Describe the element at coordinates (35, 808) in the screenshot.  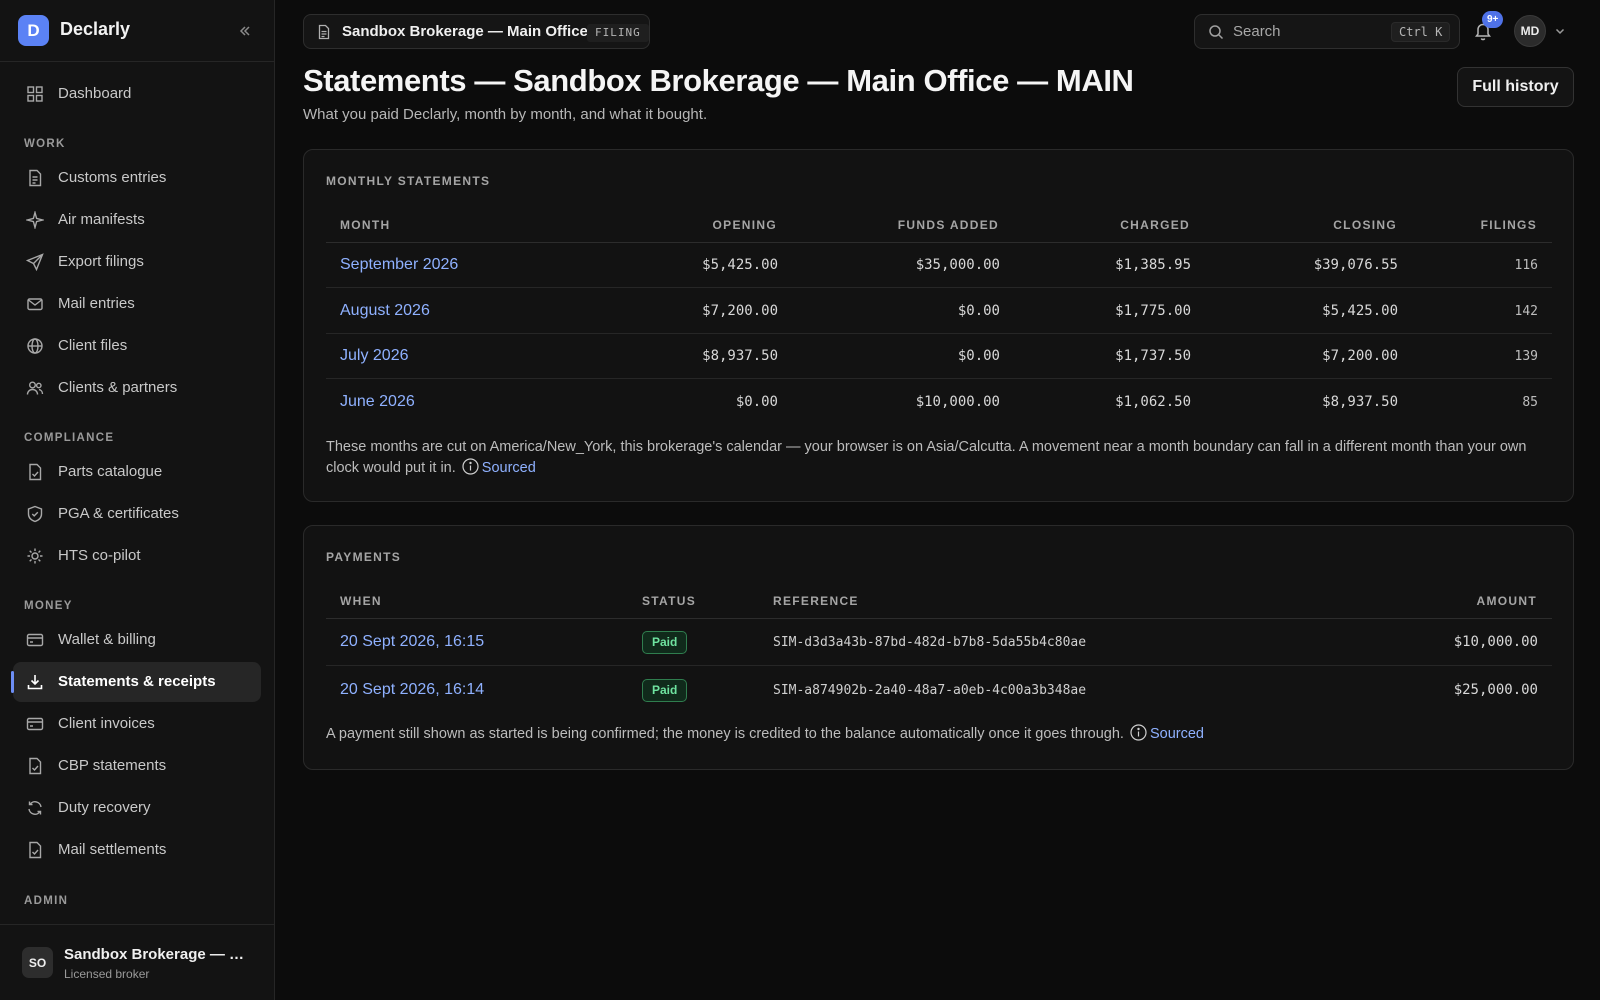
I see `refresh-icon` at that location.